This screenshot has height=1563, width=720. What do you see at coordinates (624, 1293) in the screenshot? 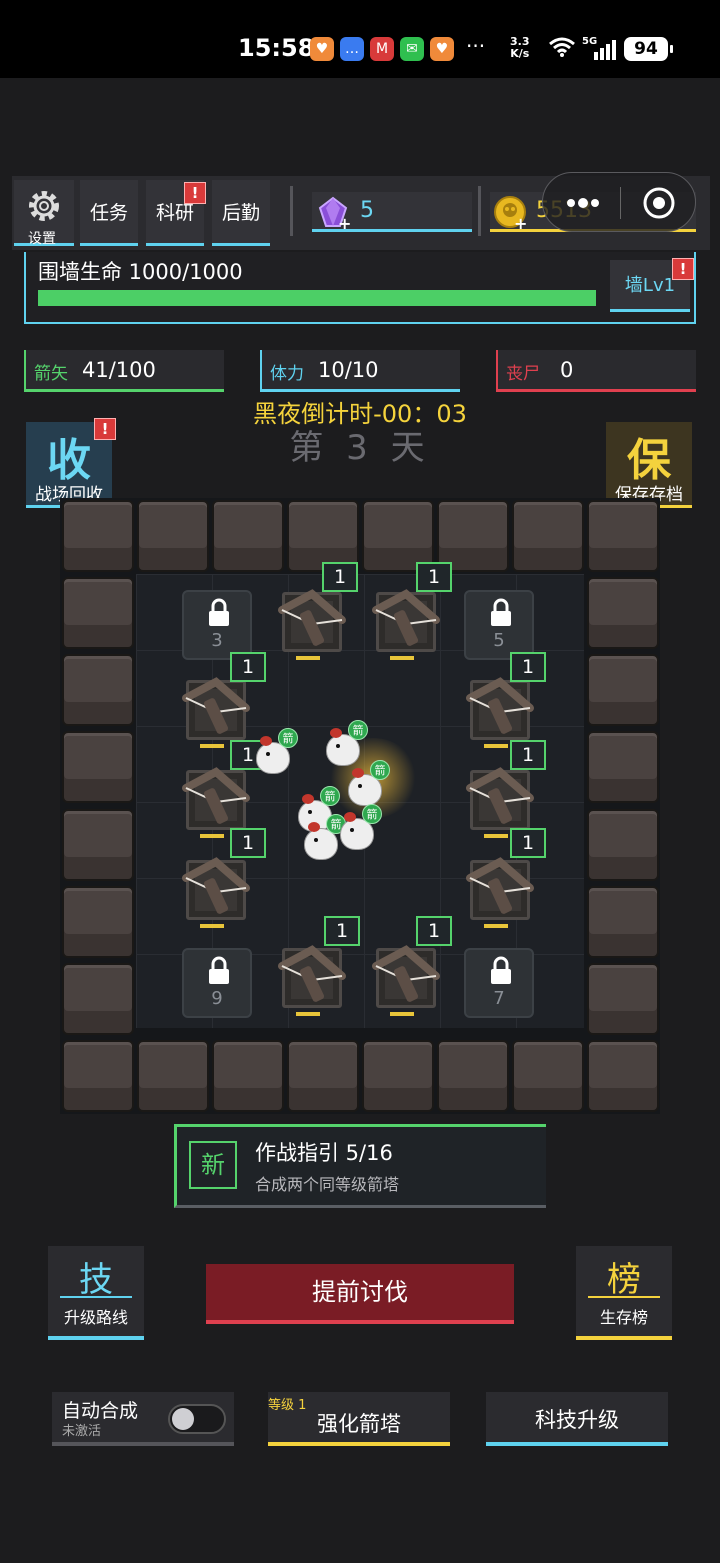
I see `survival-ranking-button: 榜 生存榜` at bounding box center [624, 1293].